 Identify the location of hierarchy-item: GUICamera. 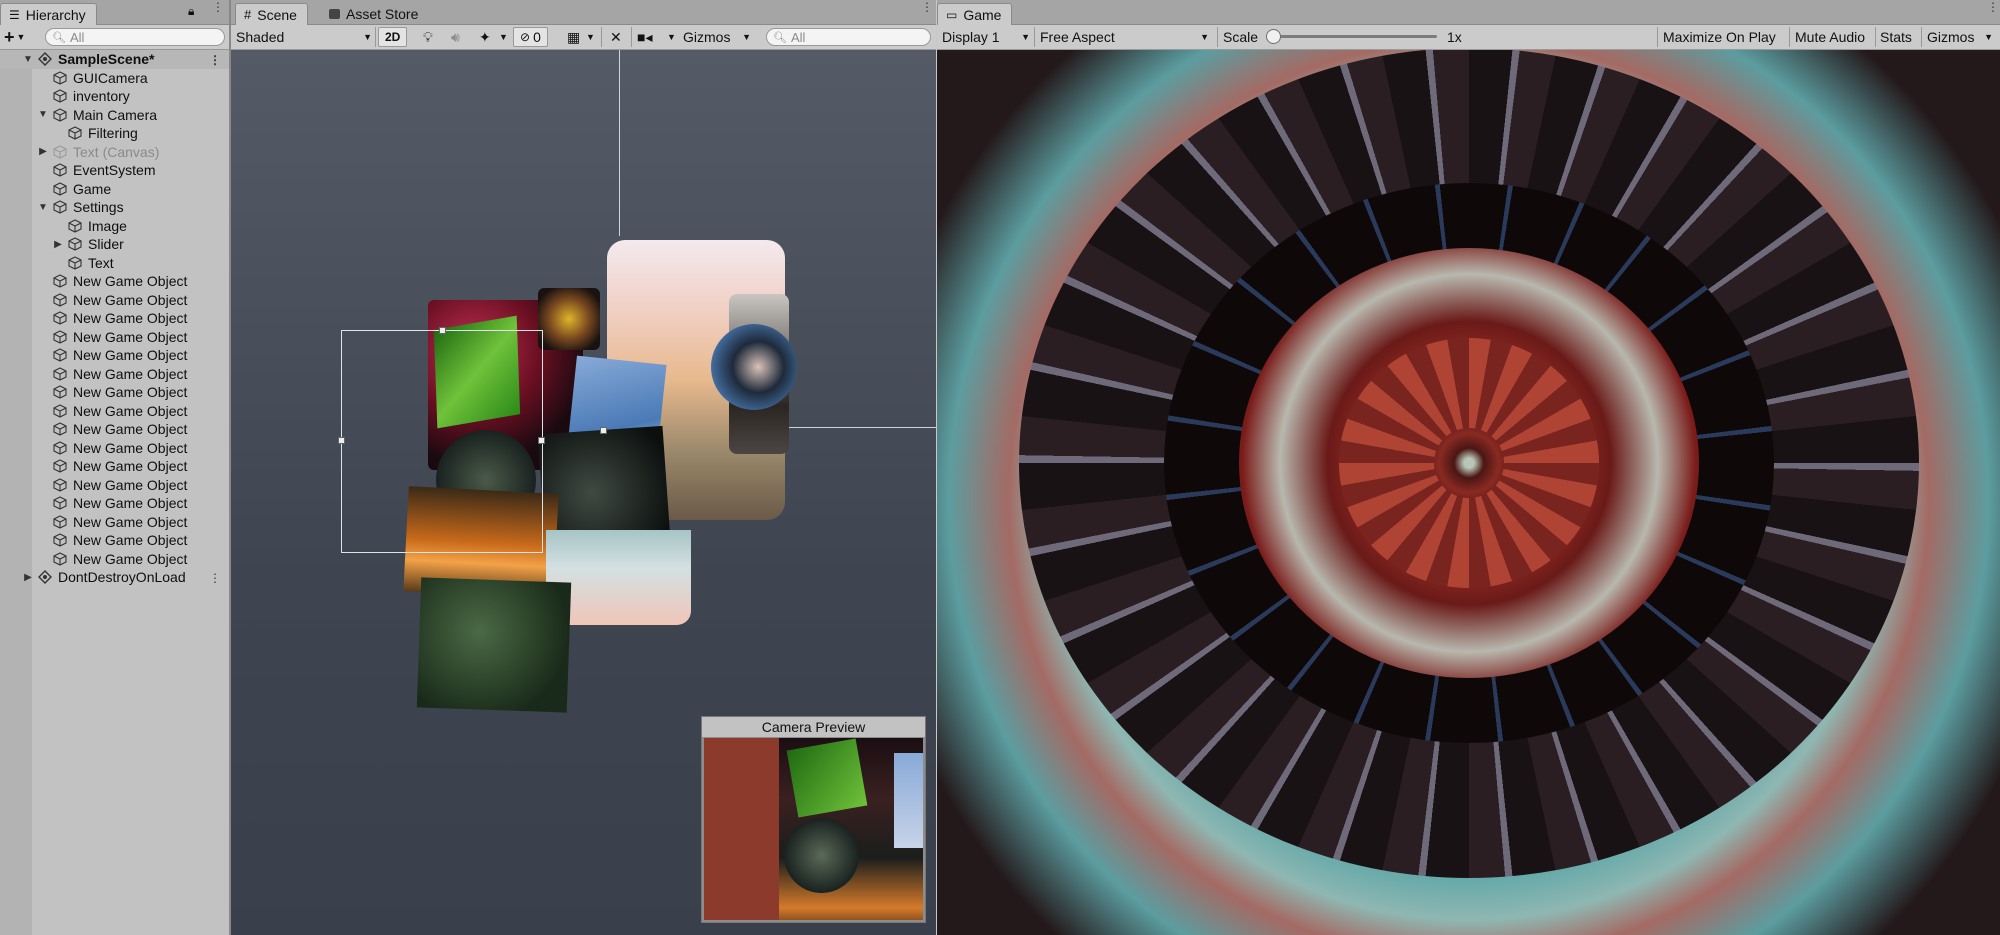
(114, 78).